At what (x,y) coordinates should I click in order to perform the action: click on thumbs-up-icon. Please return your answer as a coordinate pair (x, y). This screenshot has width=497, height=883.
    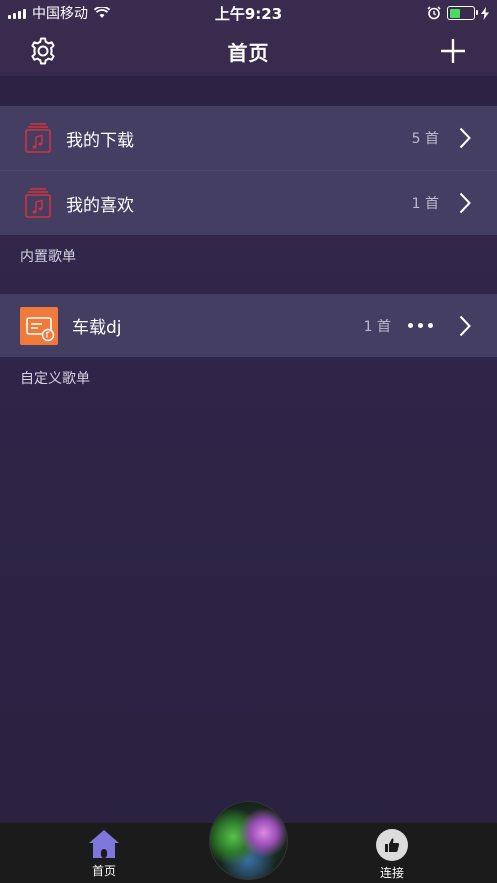
    Looking at the image, I should click on (392, 845).